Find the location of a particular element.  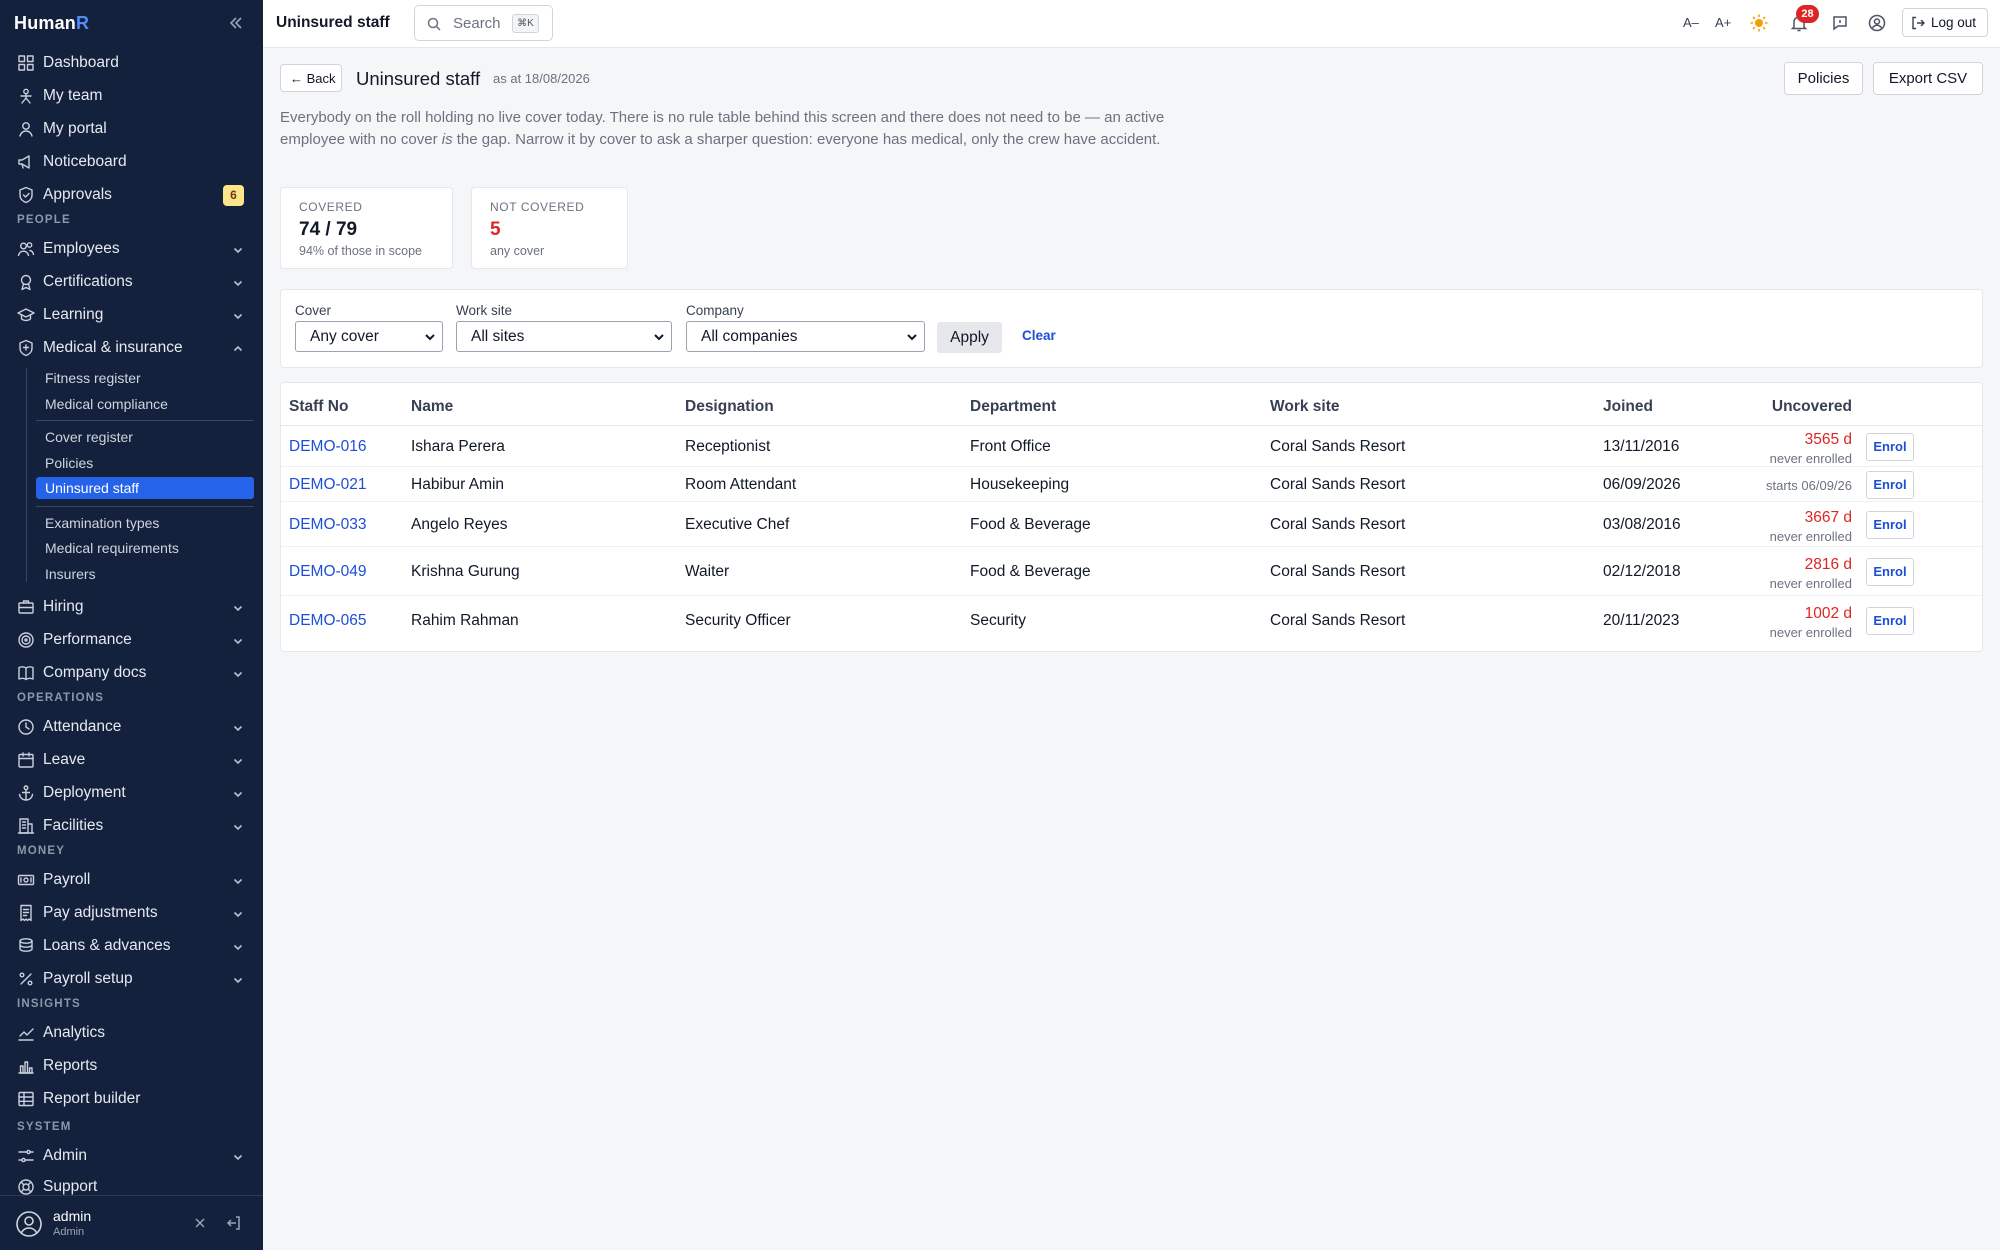

sidebar-subitem-policies: Policies is located at coordinates (145, 463).